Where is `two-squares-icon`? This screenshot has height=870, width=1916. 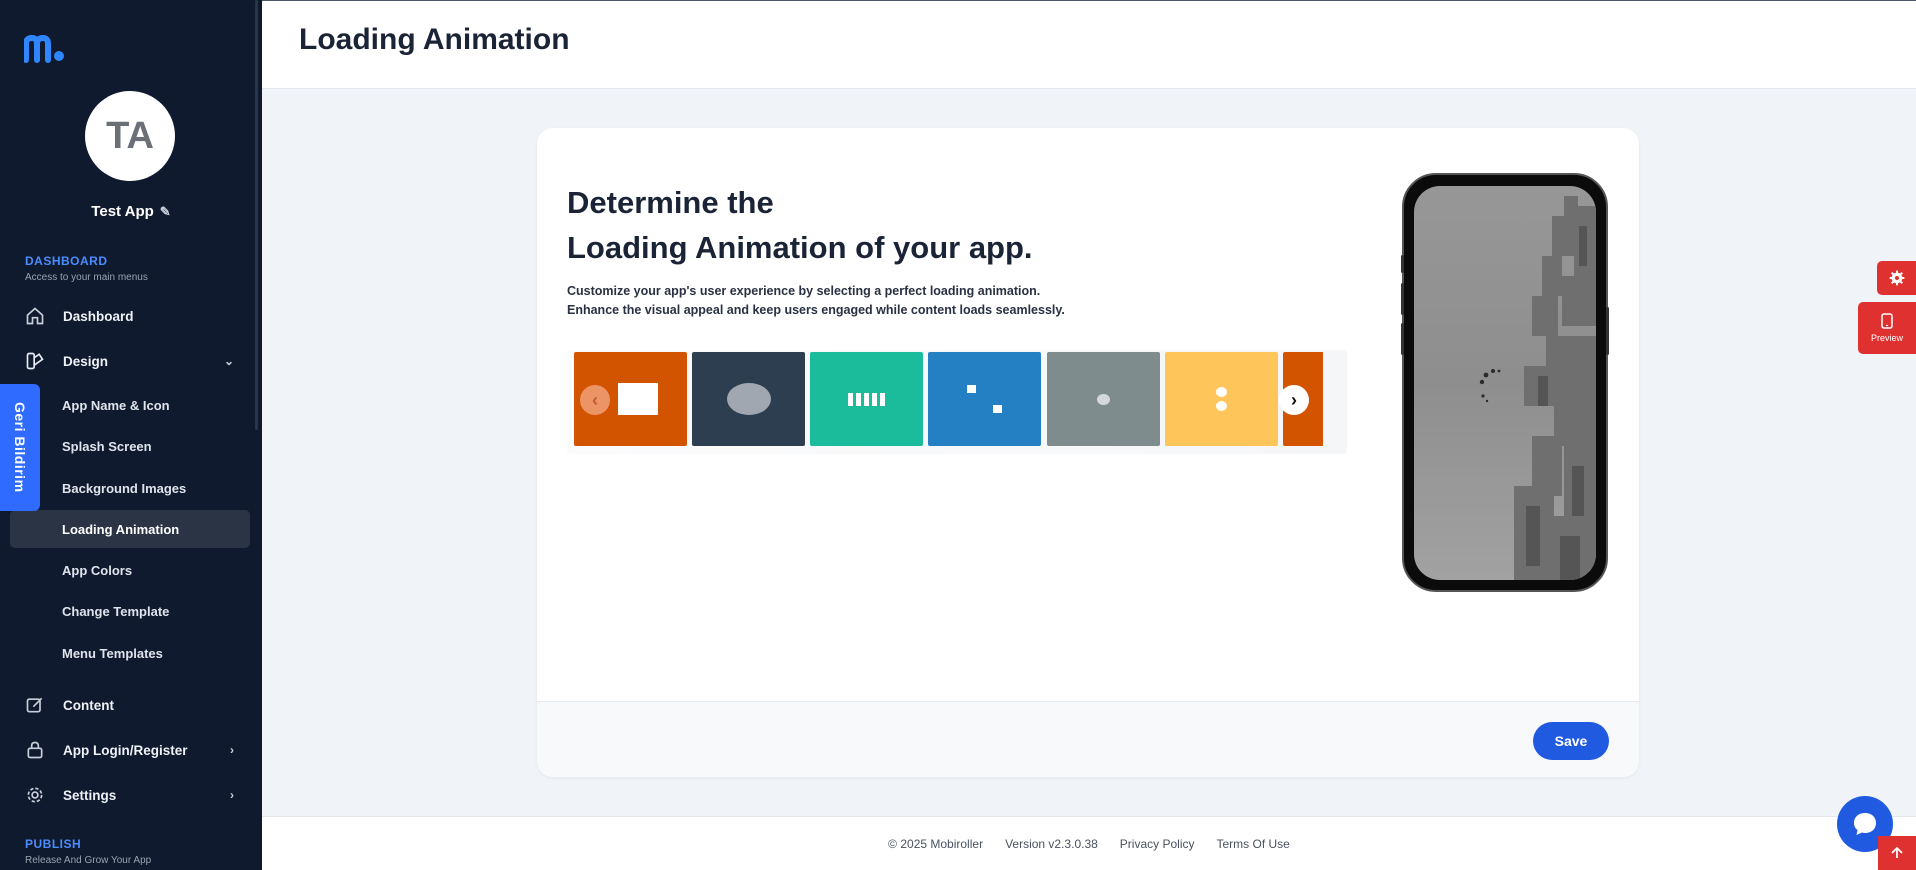
two-squares-icon is located at coordinates (985, 399).